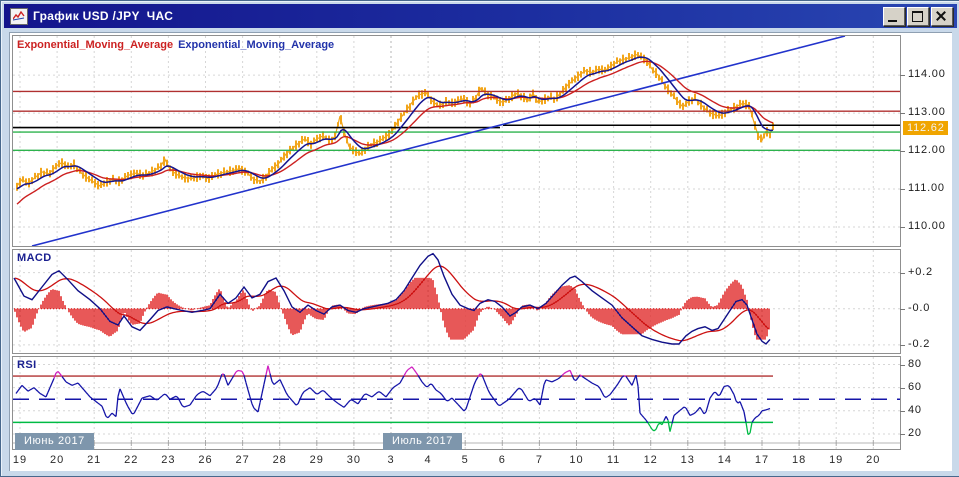  I want to click on y-axis-label: 80, so click(915, 364).